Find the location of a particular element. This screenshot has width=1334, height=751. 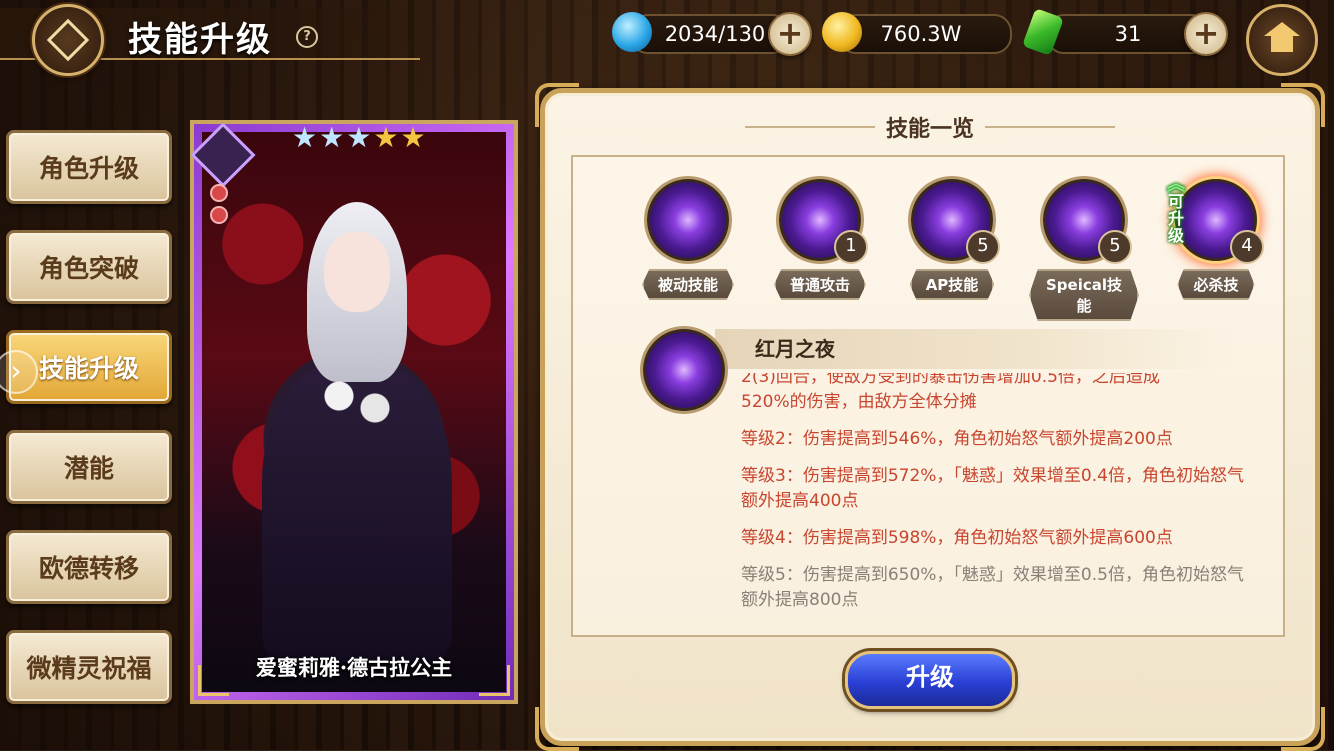

red-gem-icon is located at coordinates (219, 193).